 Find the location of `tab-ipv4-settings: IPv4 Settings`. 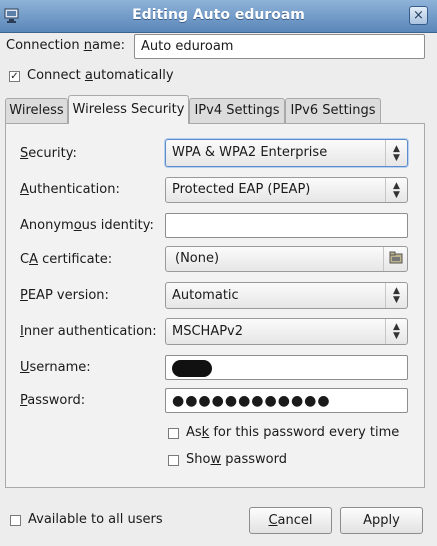

tab-ipv4-settings: IPv4 Settings is located at coordinates (237, 110).